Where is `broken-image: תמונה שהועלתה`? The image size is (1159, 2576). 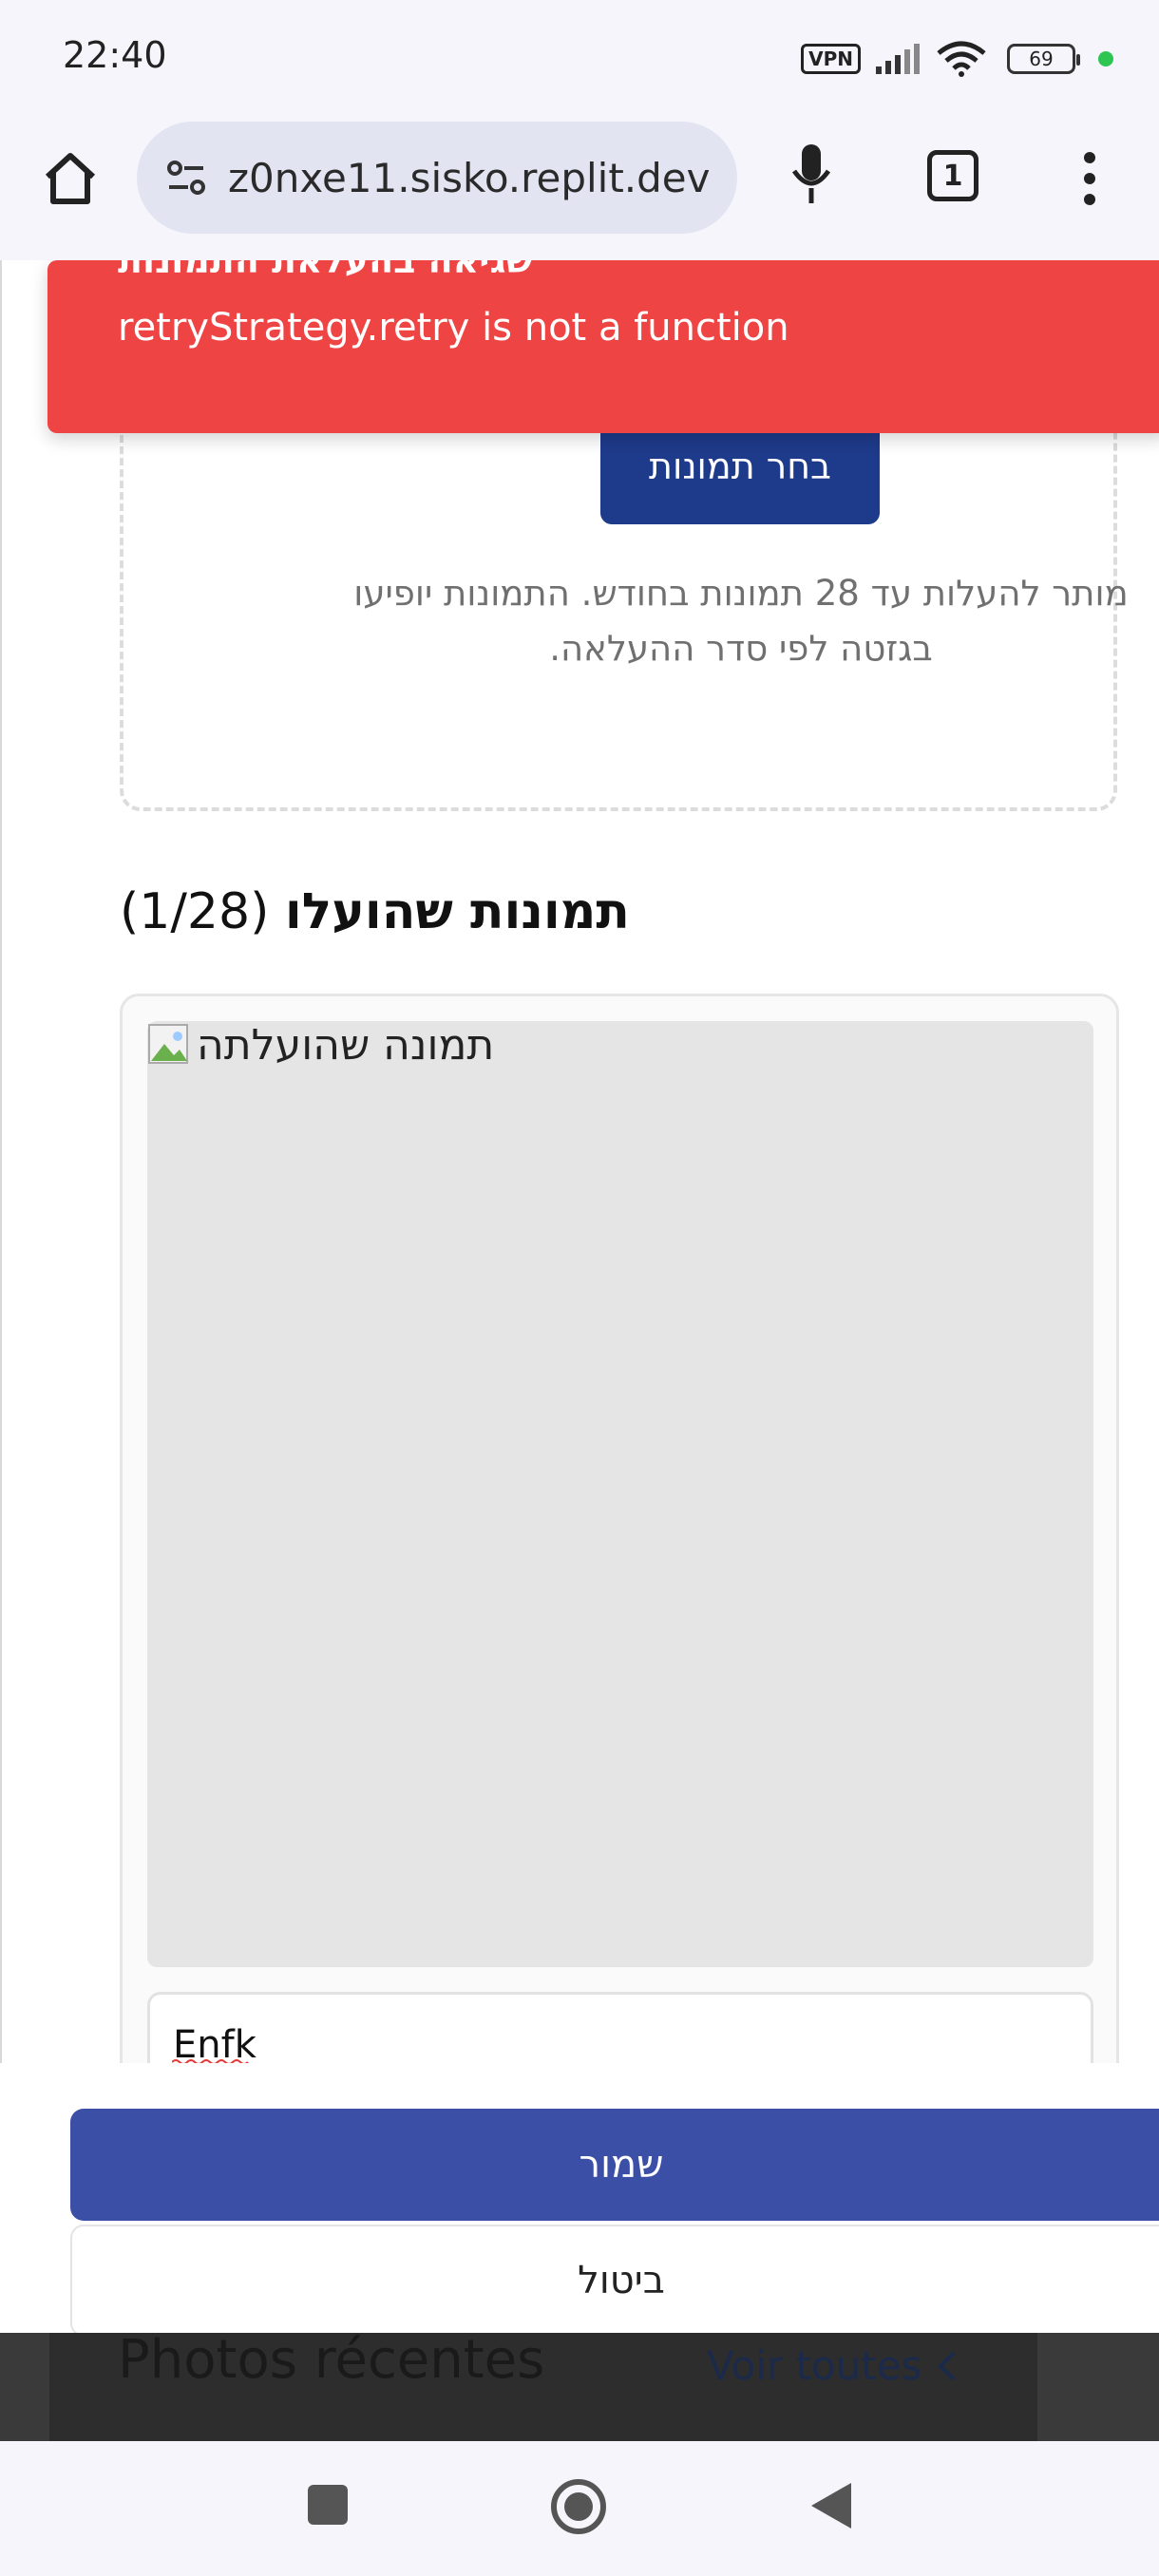
broken-image: תמונה שהועלתה is located at coordinates (320, 1045).